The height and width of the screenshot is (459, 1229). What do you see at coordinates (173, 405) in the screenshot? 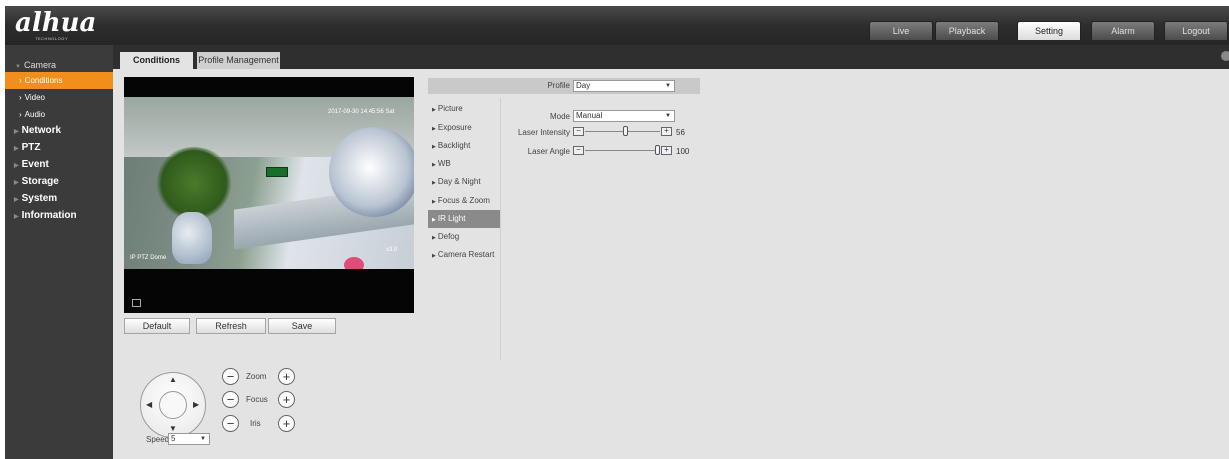
I see `ptz-auto-button` at bounding box center [173, 405].